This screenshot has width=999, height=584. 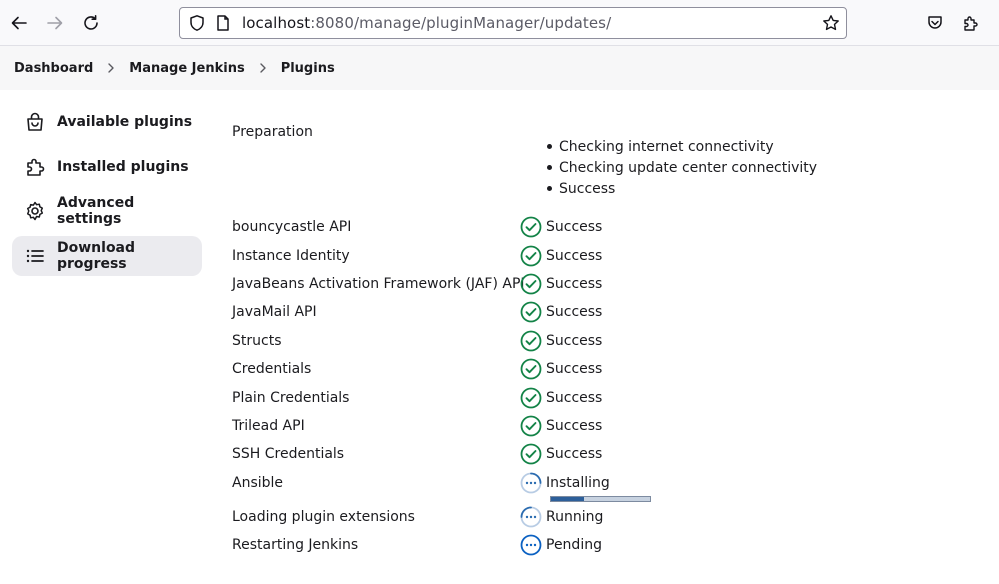 What do you see at coordinates (258, 483) in the screenshot?
I see `job-name: Ansible` at bounding box center [258, 483].